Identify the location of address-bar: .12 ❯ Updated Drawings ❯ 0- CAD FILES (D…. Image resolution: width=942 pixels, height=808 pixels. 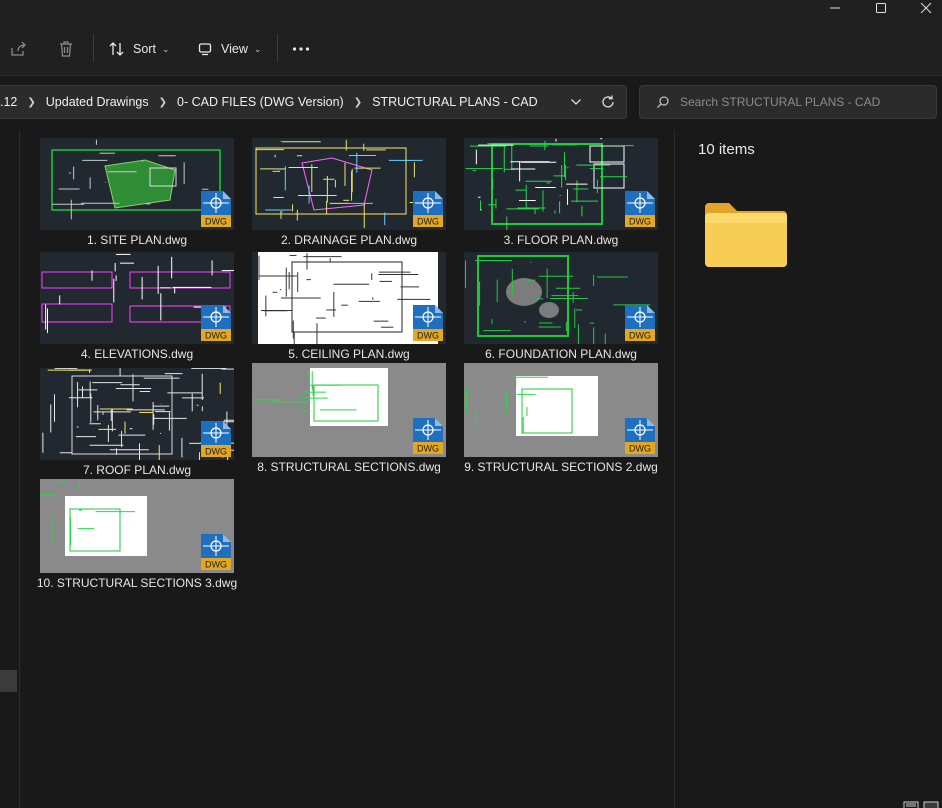
(313, 102).